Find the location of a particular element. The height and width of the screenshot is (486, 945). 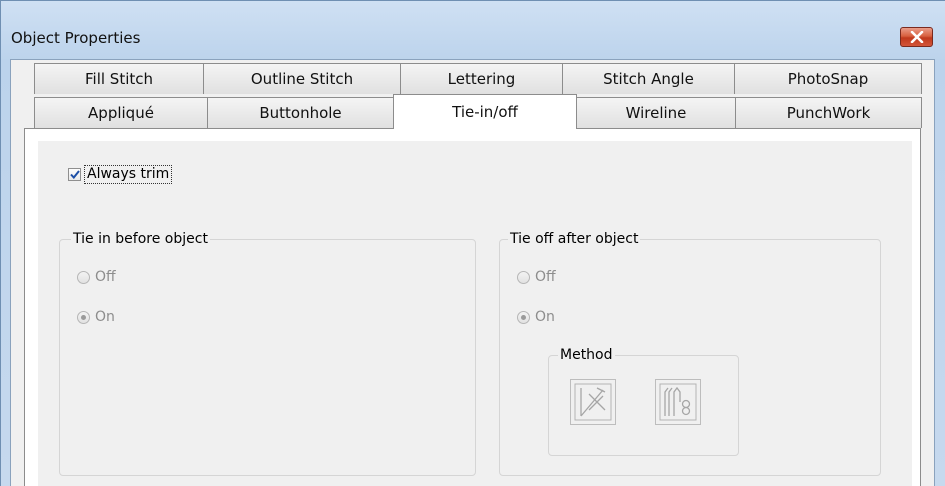

tab-outline-stitch: Outline Stitch is located at coordinates (302, 78).